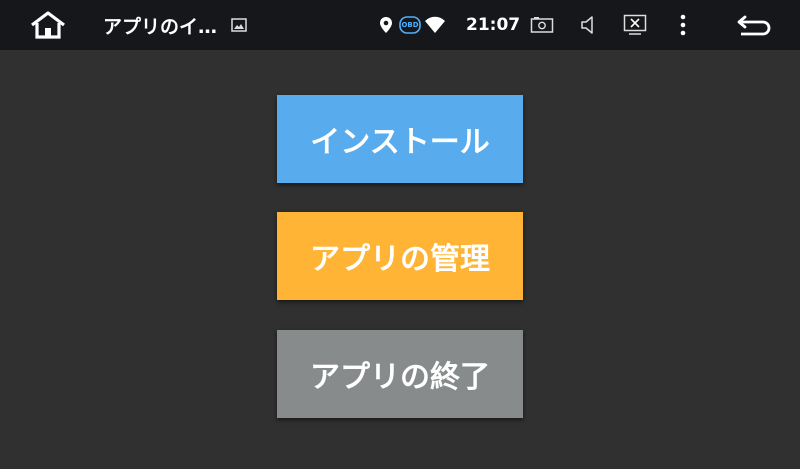 The image size is (800, 469). I want to click on more-vert-icon, so click(683, 25).